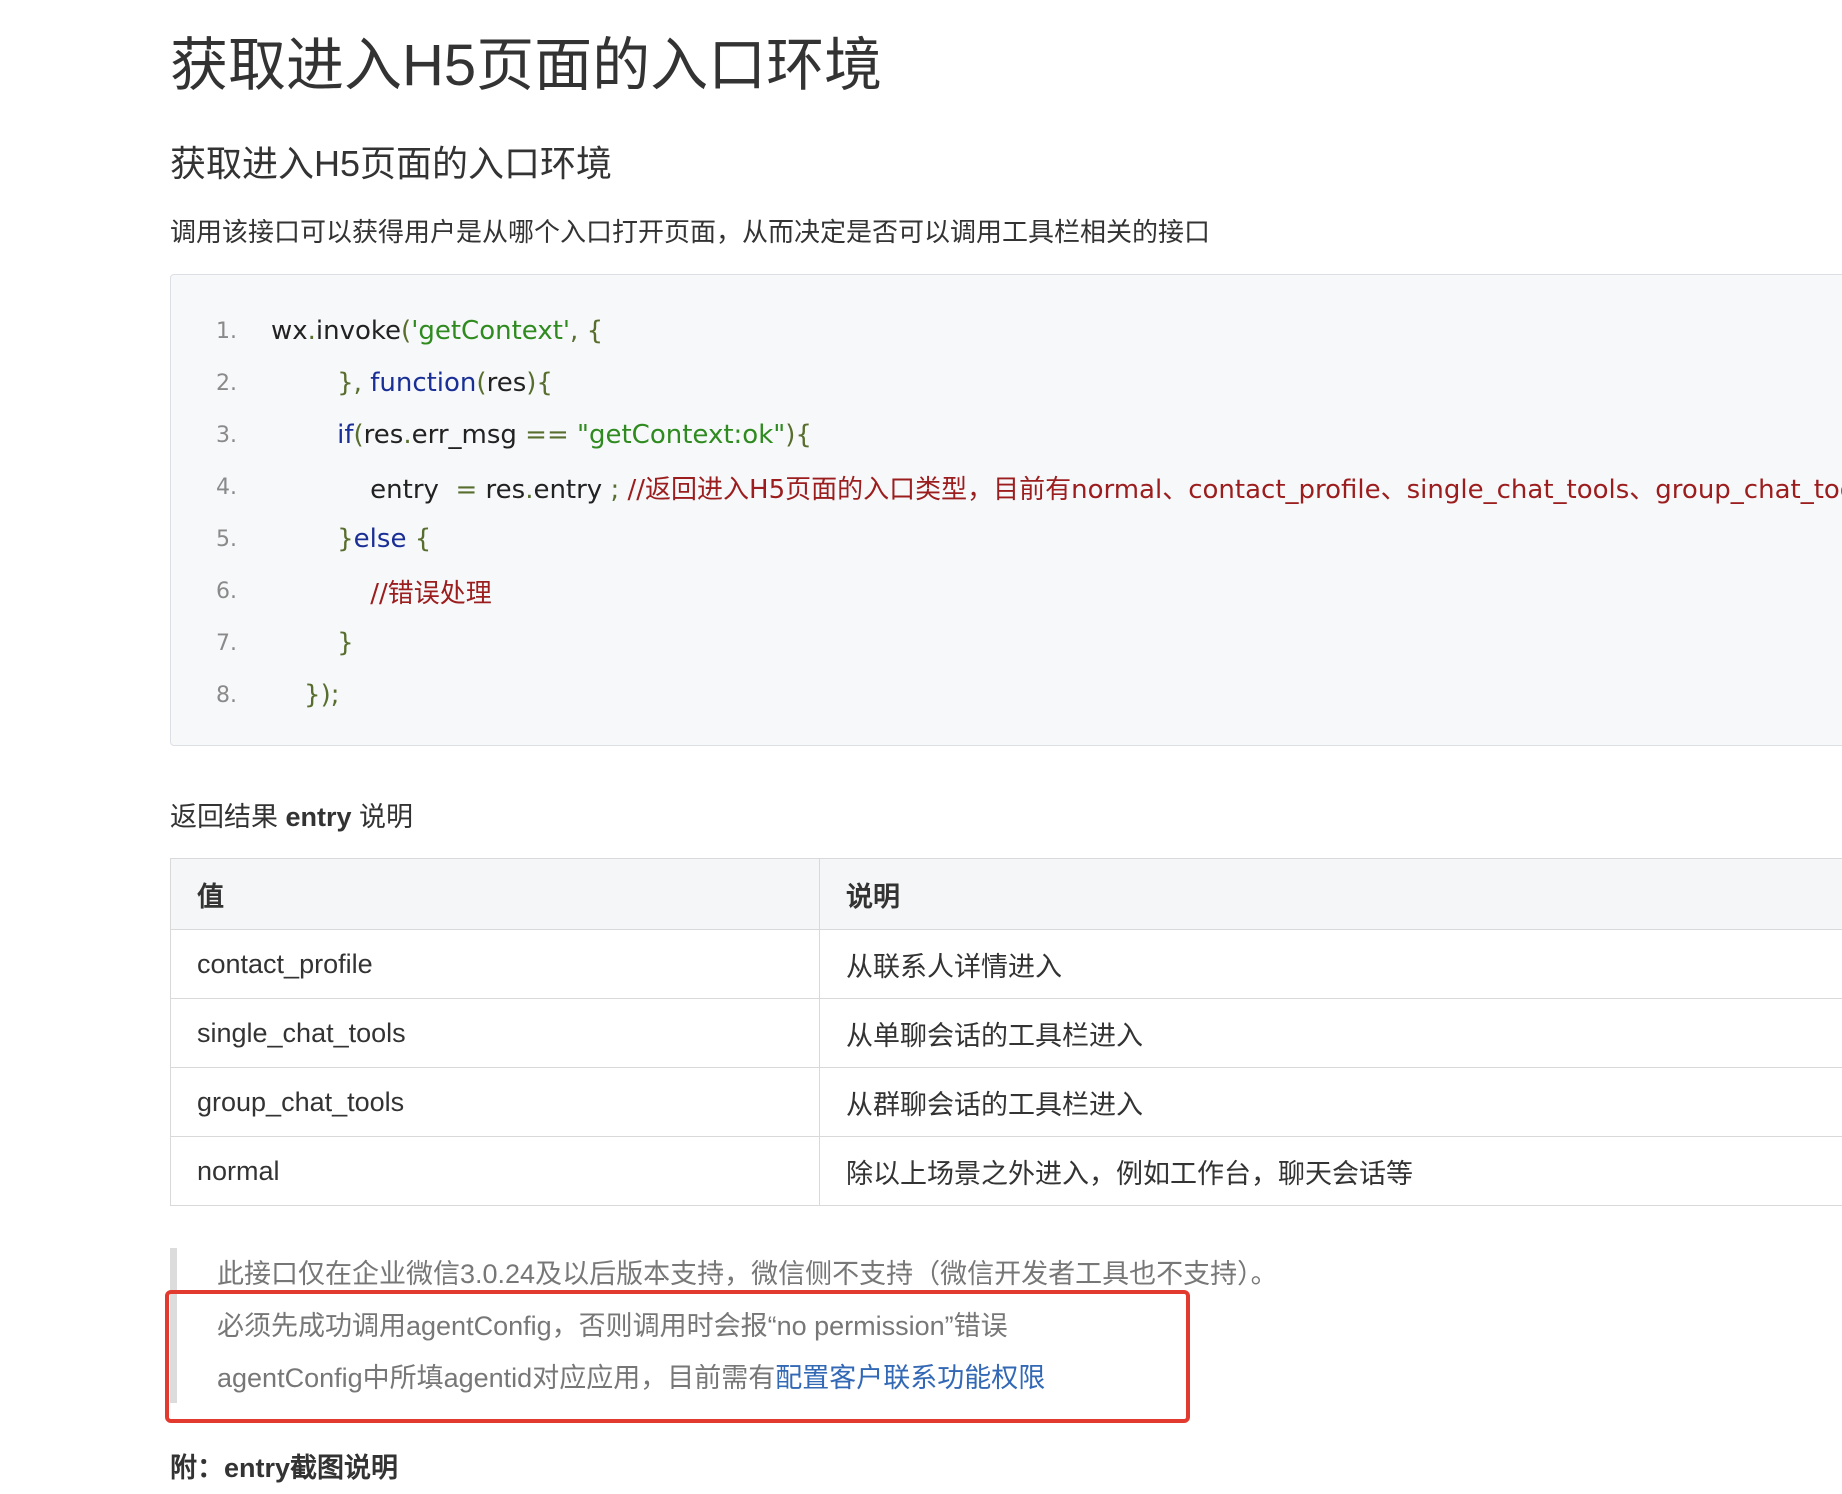  I want to click on table-row: normal 除以上场景之外进入，例如工作台，聊天会话等, so click(1006, 1171).